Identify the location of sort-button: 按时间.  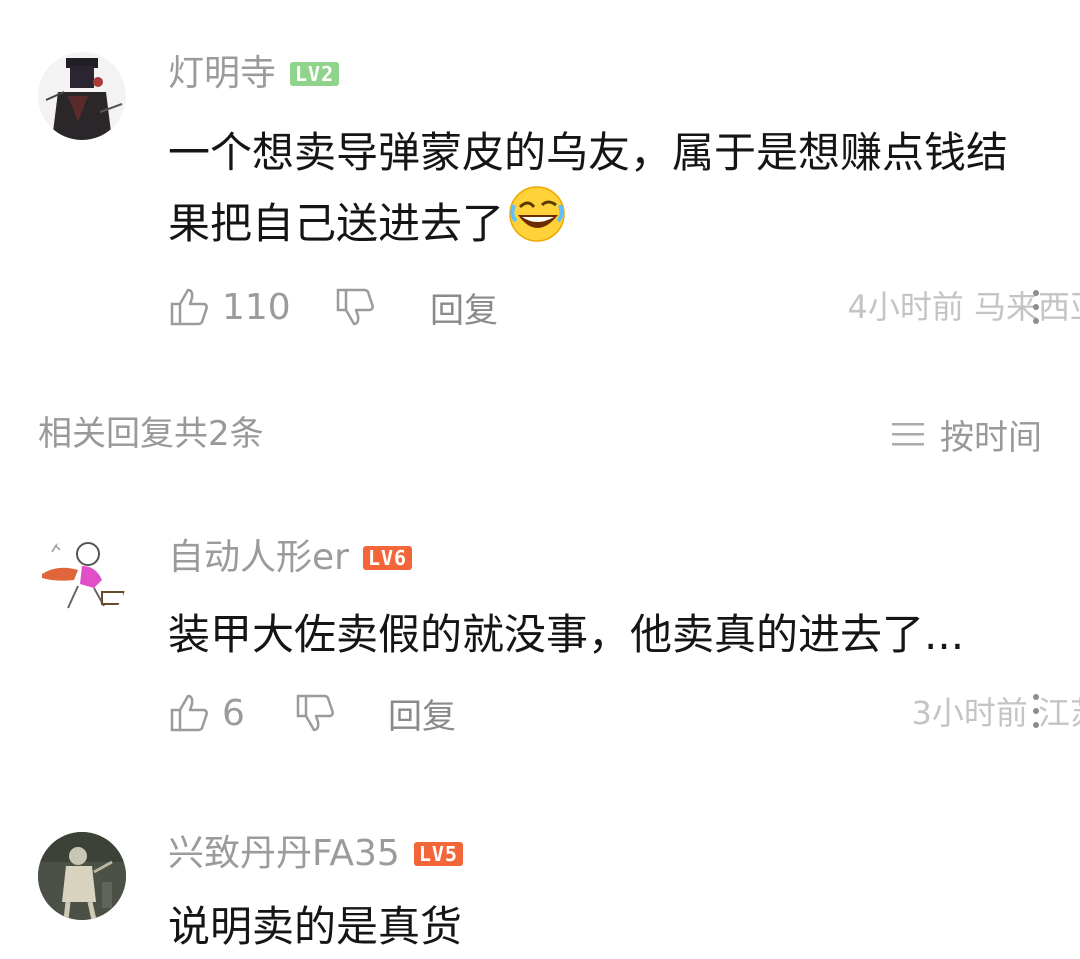
(966, 434).